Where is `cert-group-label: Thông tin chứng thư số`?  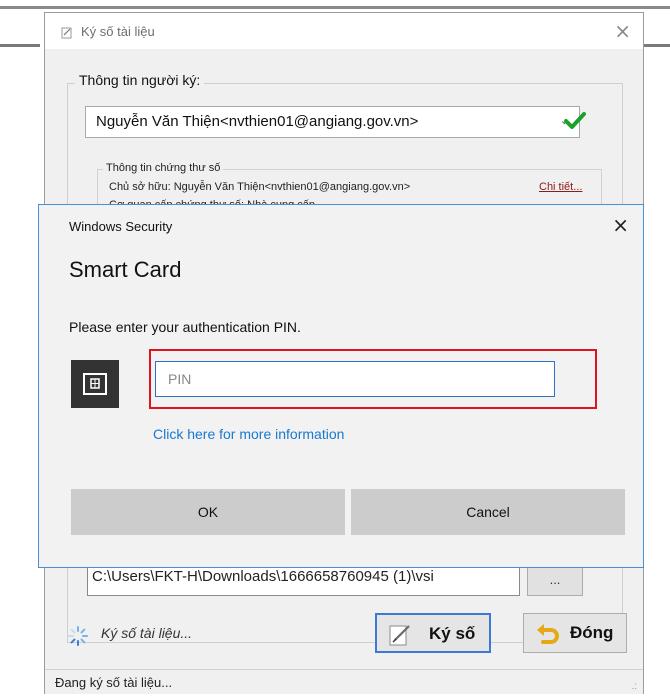
cert-group-label: Thông tin chứng thư số is located at coordinates (163, 168).